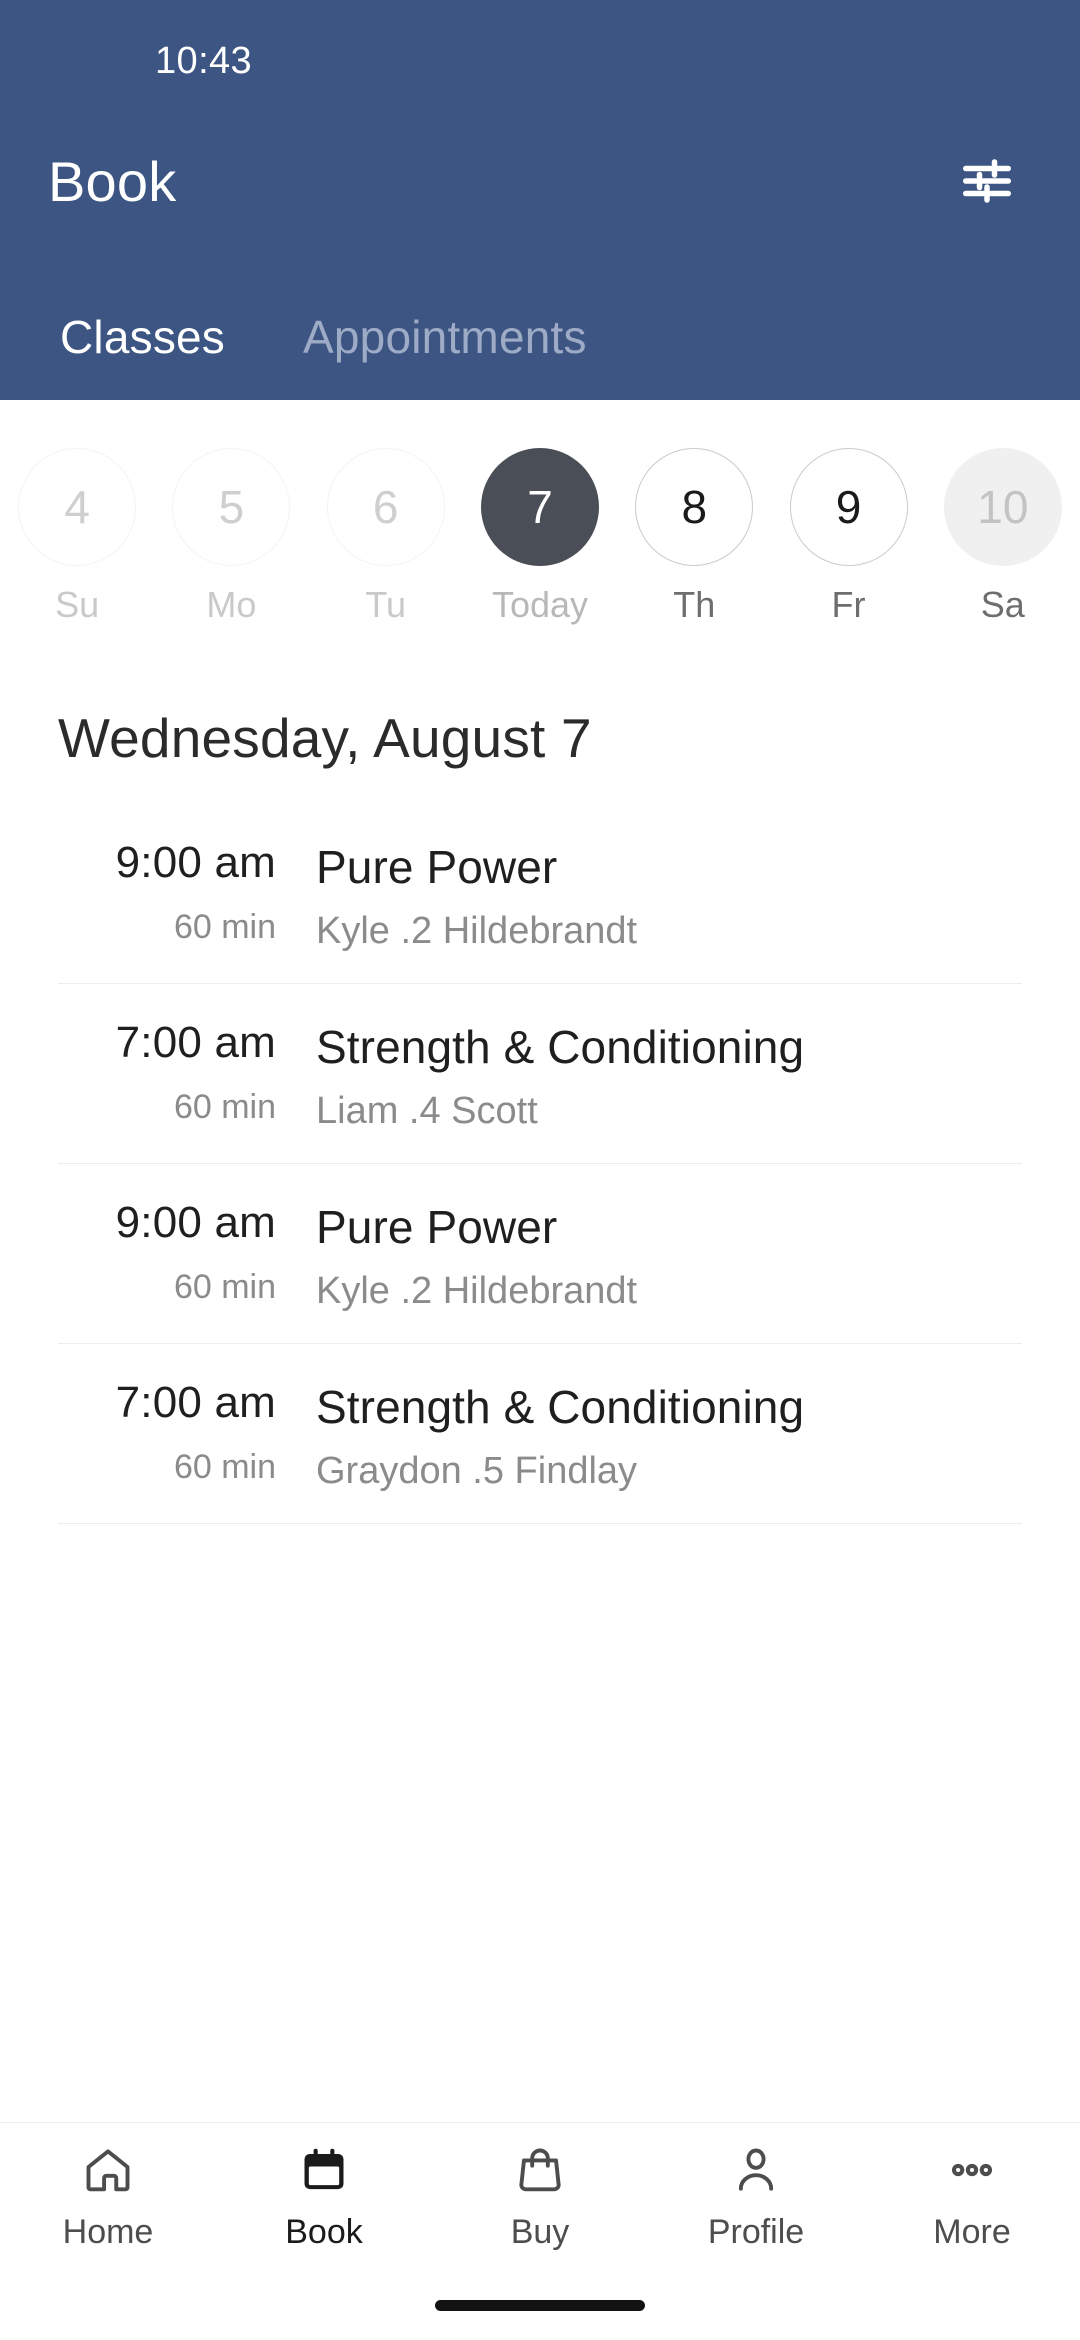  Describe the element at coordinates (385, 507) in the screenshot. I see `date-number: 6` at that location.